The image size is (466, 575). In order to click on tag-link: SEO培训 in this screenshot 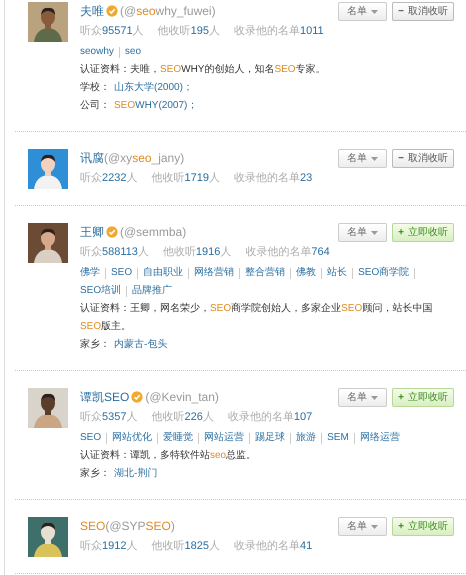, I will do `click(101, 291)`.